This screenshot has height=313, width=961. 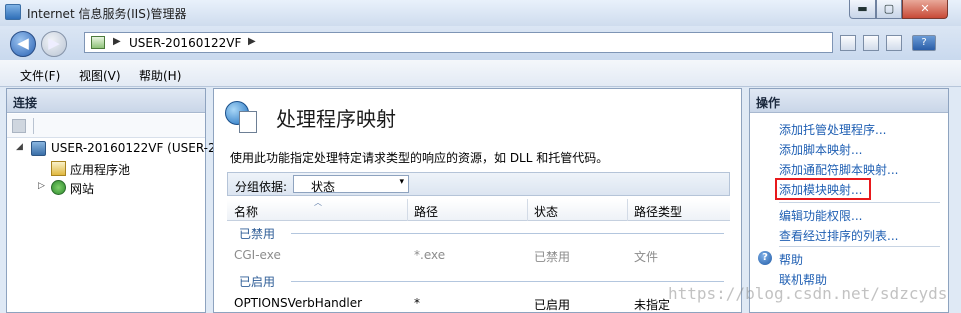 What do you see at coordinates (871, 43) in the screenshot?
I see `stop-icon` at bounding box center [871, 43].